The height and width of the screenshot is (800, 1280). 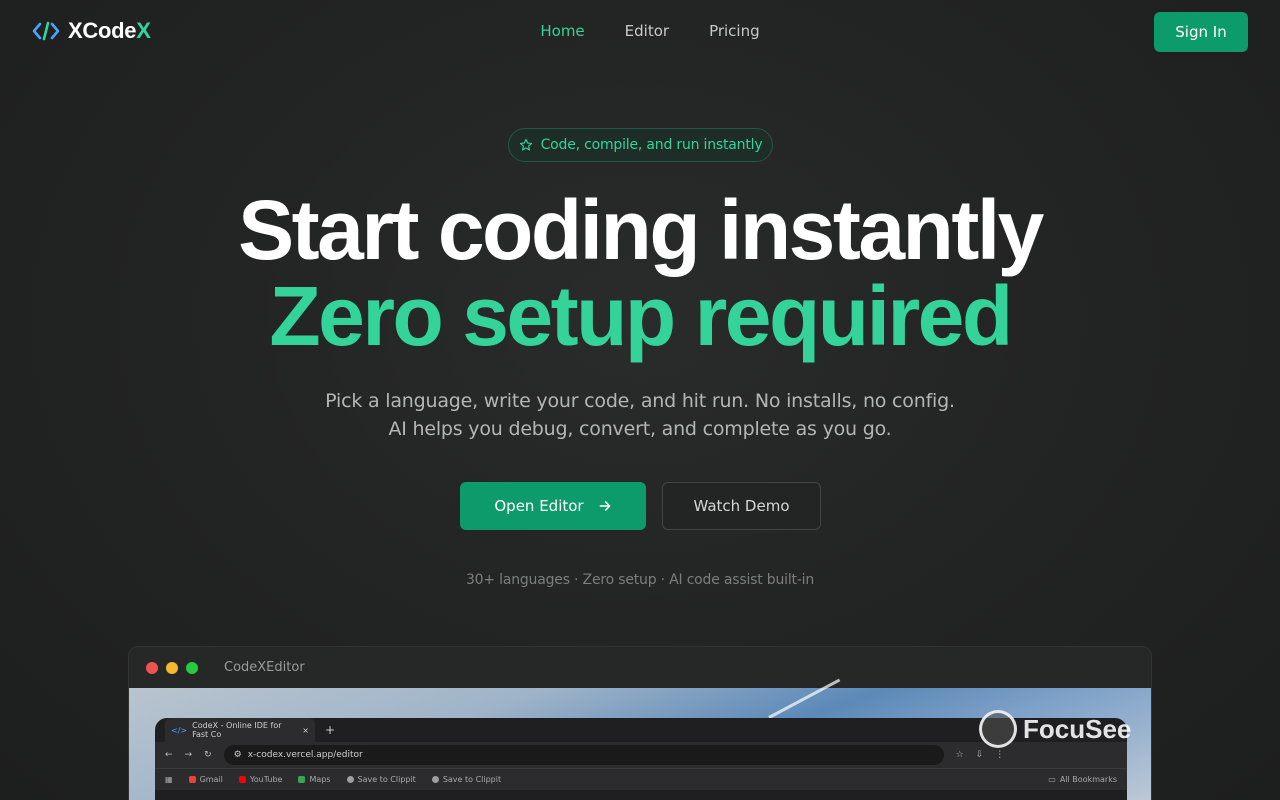 I want to click on bookmark-clippit-2: Save to Clippit, so click(x=466, y=779).